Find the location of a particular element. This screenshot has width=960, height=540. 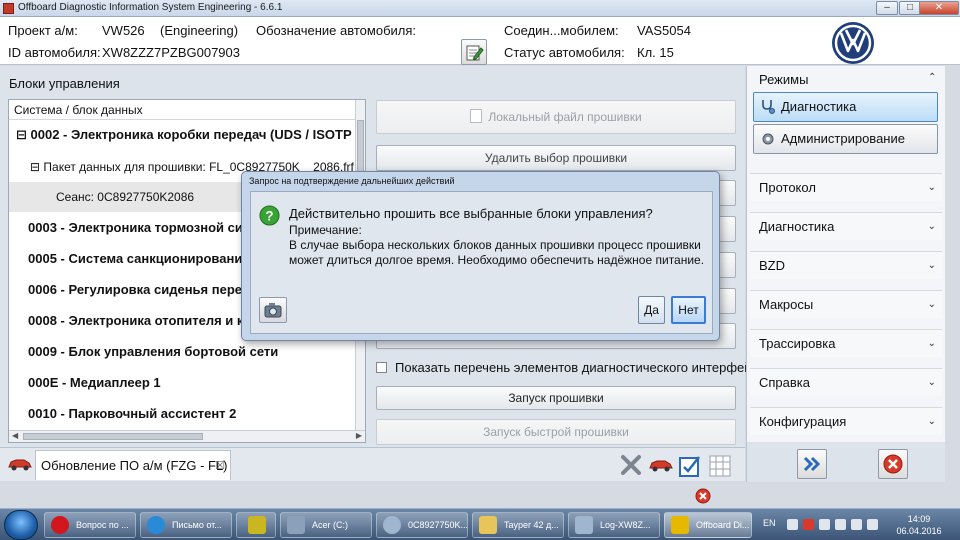

language-indicator: EN is located at coordinates (769, 523).